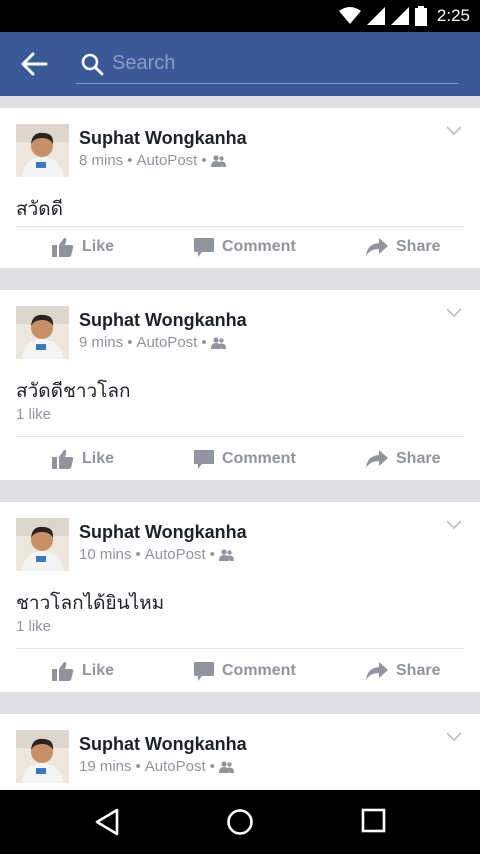  What do you see at coordinates (374, 821) in the screenshot?
I see `nav-recents-icon` at bounding box center [374, 821].